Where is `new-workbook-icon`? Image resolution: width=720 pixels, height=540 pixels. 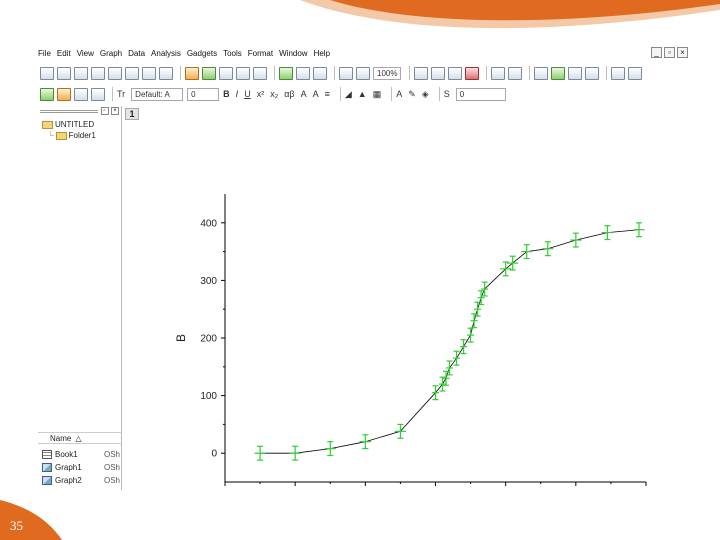 new-workbook-icon is located at coordinates (64, 73).